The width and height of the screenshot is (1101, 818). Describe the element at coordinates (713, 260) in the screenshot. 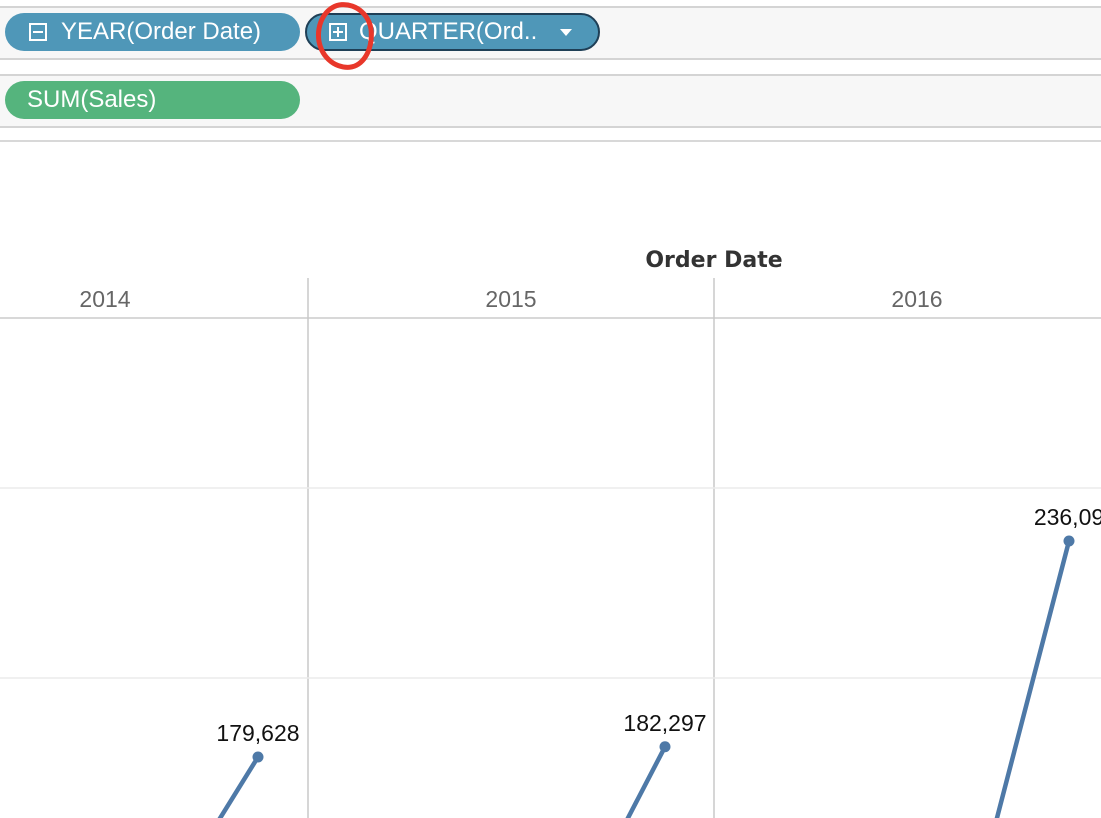

I see `column-header-title: Order Date` at that location.